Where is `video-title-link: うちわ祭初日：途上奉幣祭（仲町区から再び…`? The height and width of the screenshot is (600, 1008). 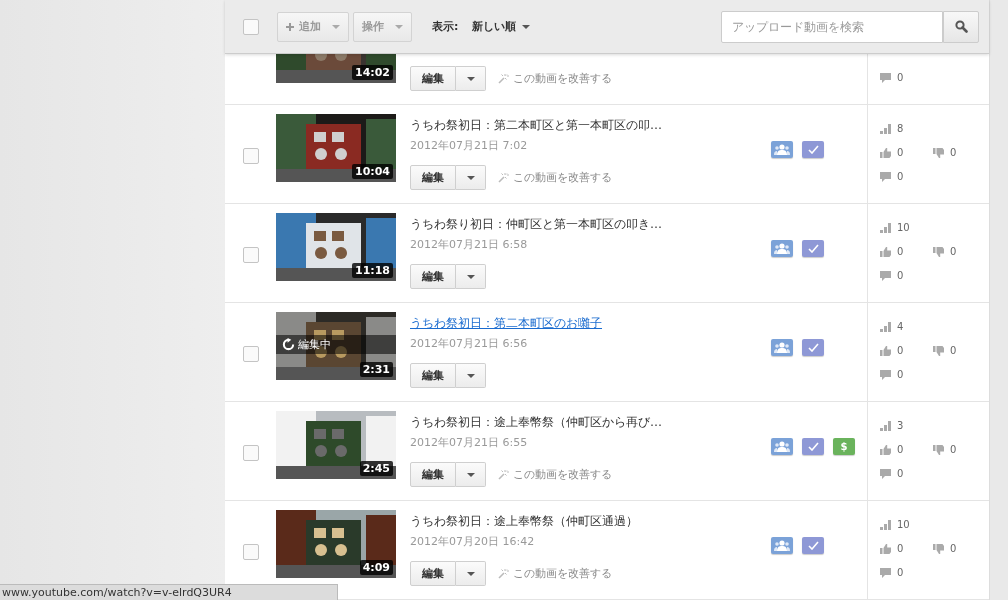 video-title-link: うちわ祭初日：途上奉幣祭（仲町区から再び… is located at coordinates (585, 422).